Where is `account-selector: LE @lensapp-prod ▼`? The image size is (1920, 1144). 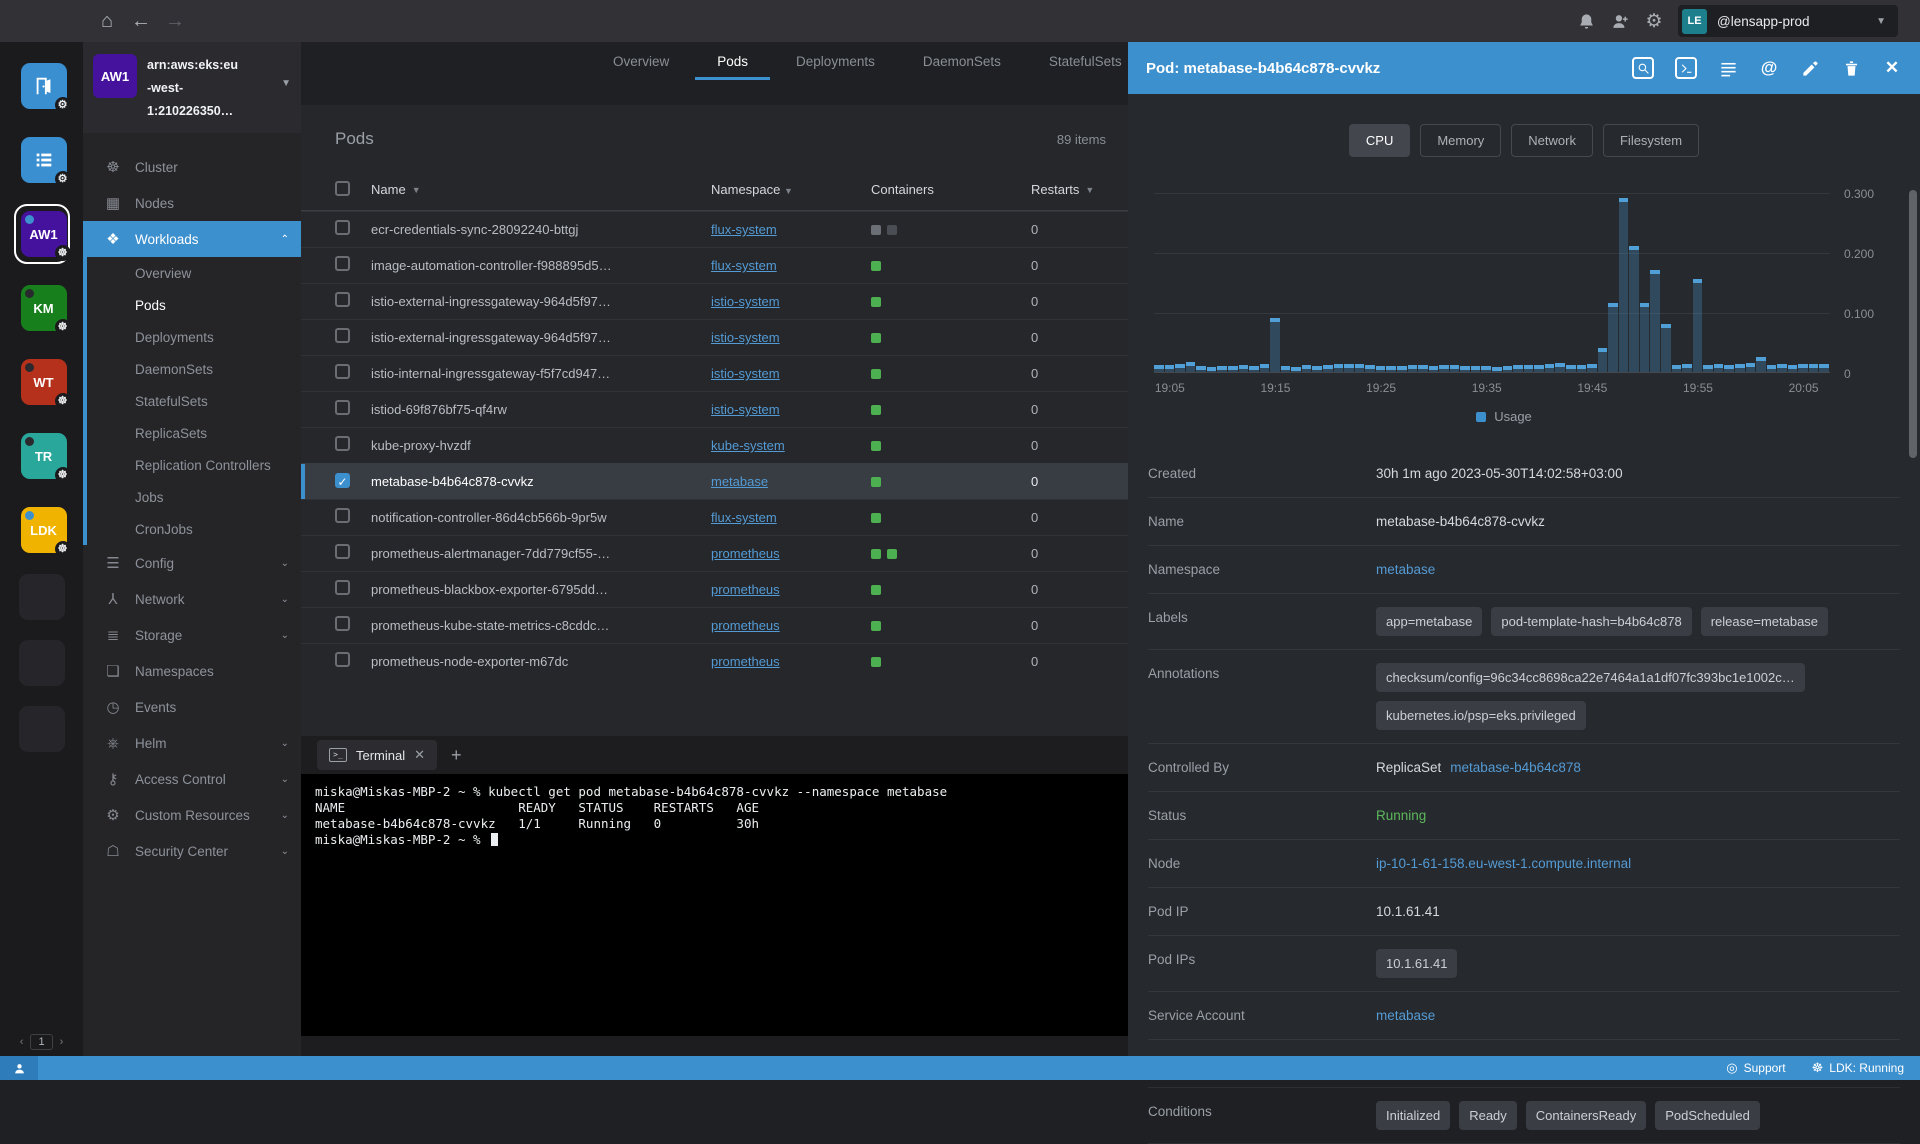 account-selector: LE @lensapp-prod ▼ is located at coordinates (1788, 21).